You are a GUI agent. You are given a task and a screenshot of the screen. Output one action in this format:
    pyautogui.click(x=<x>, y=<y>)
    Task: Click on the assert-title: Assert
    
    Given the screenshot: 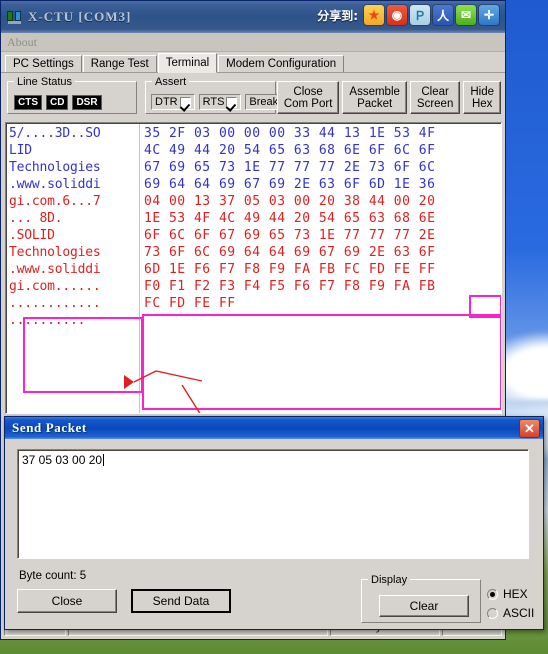 What is the action you would take?
    pyautogui.click(x=171, y=82)
    